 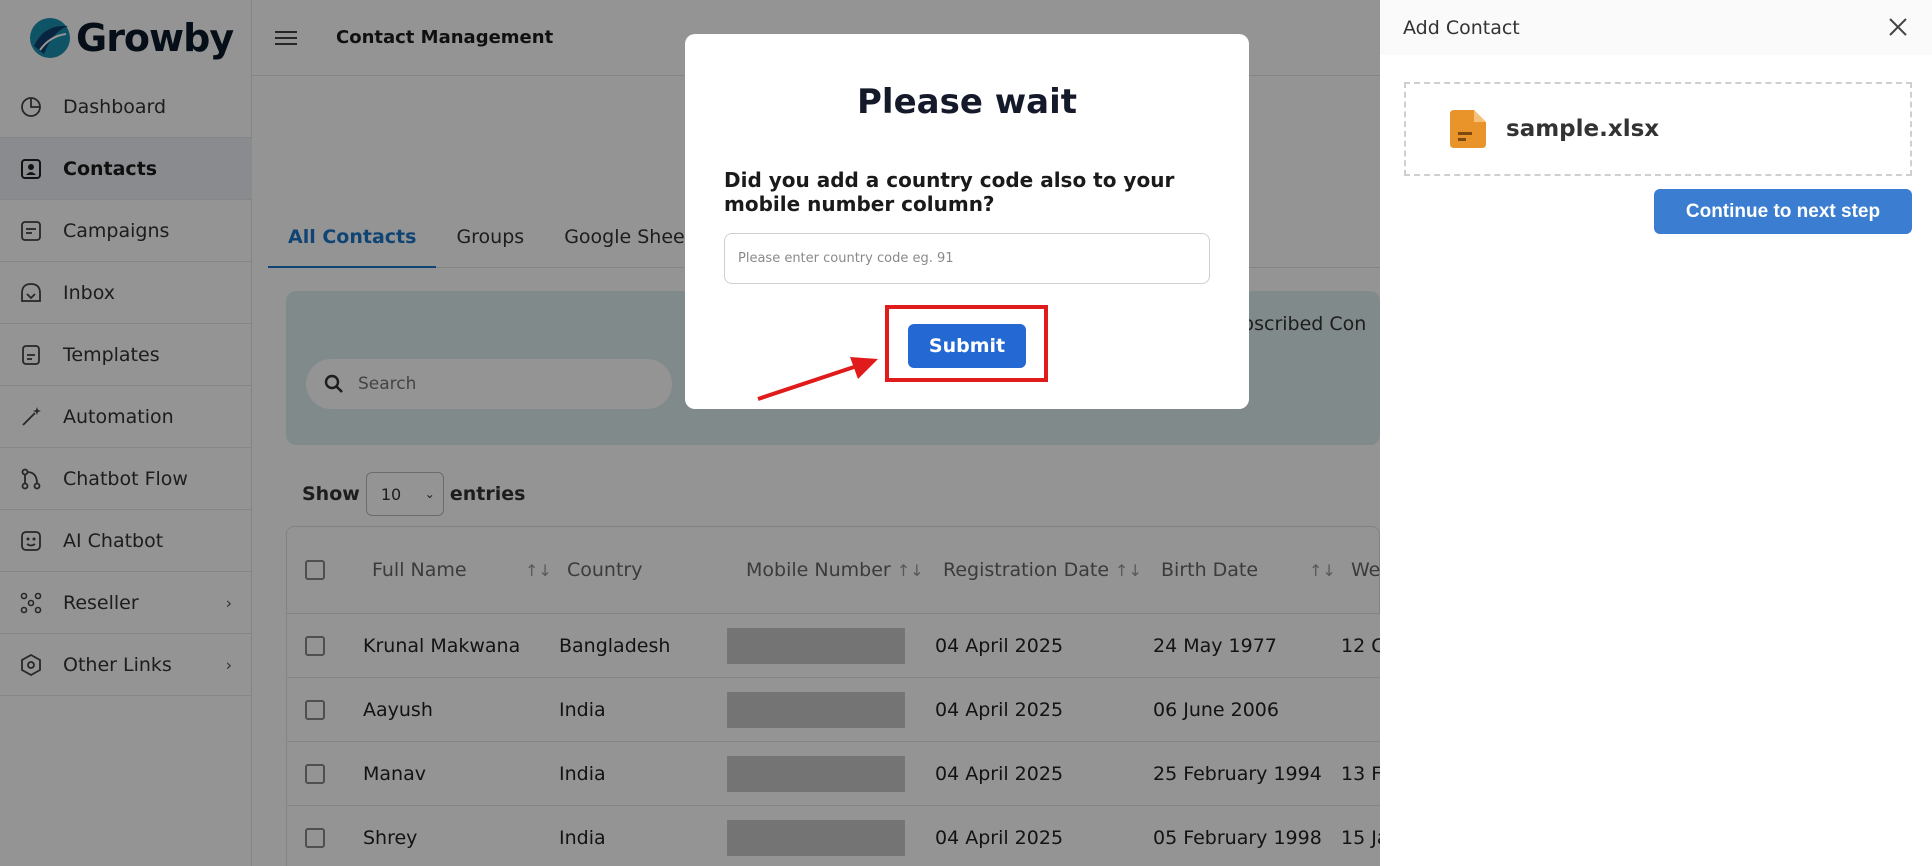 I want to click on continue-button: Continue to next step, so click(x=1783, y=211).